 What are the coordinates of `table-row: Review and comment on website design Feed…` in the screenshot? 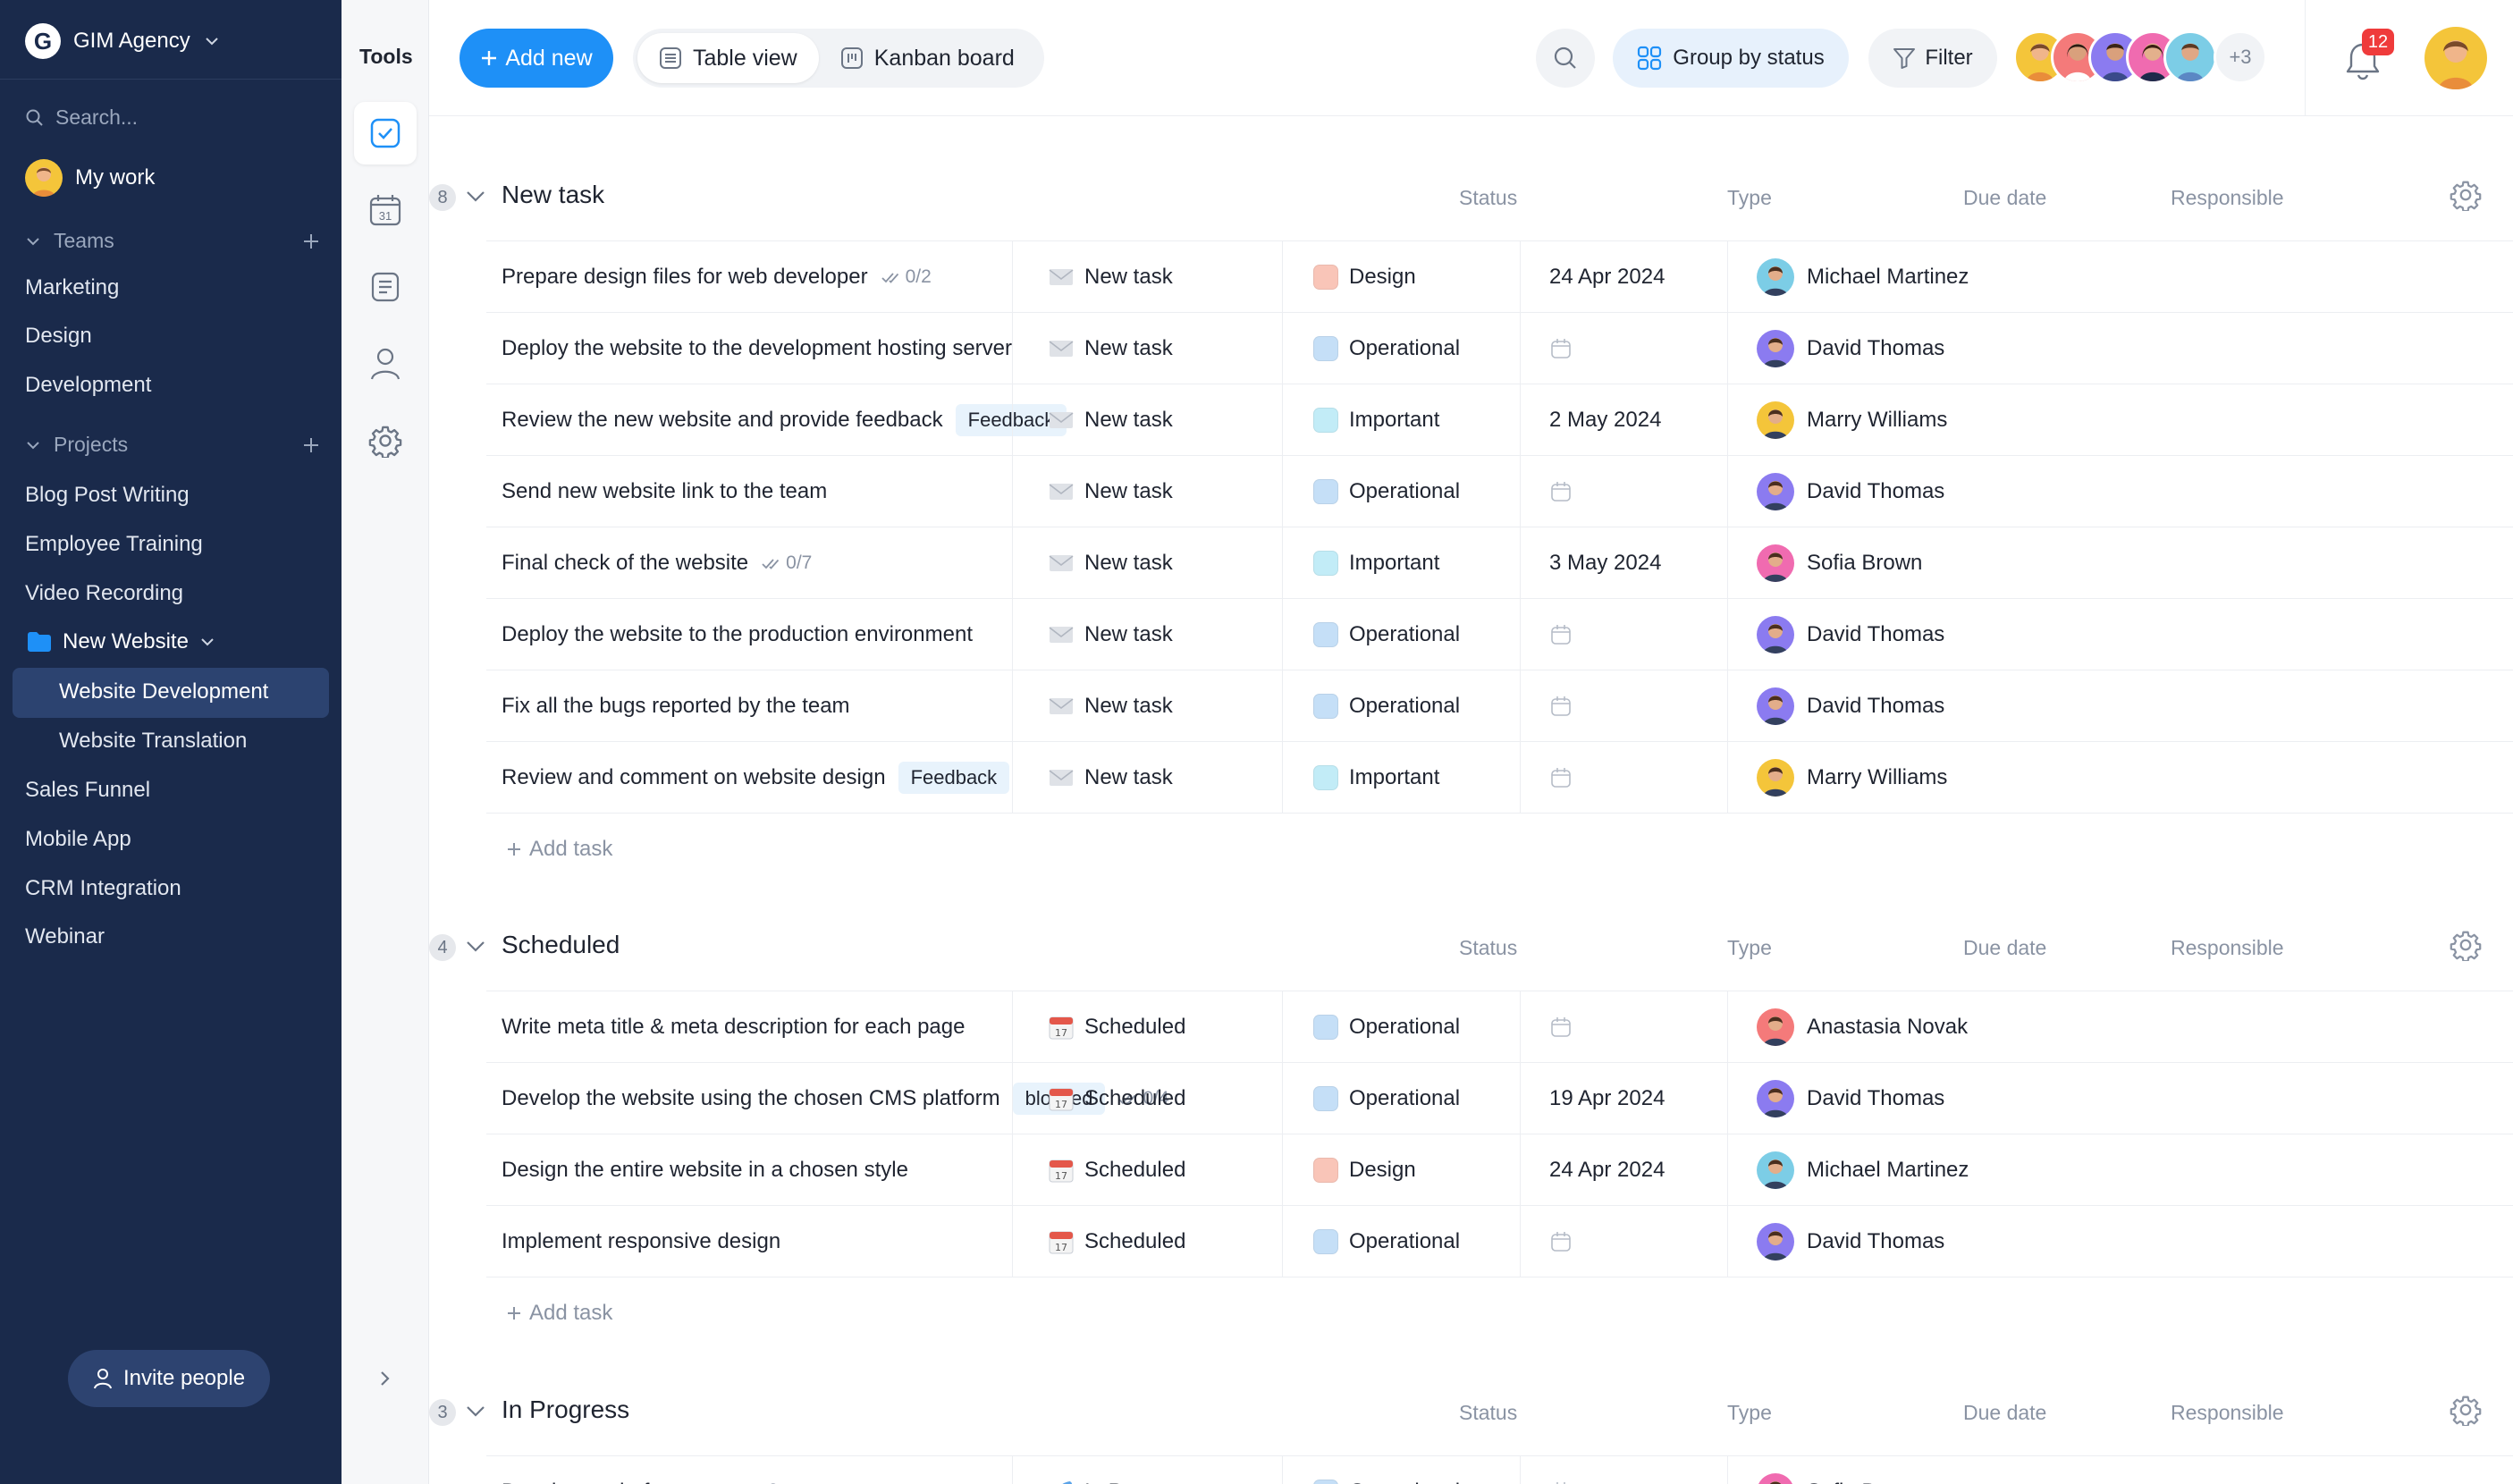 It's located at (1499, 778).